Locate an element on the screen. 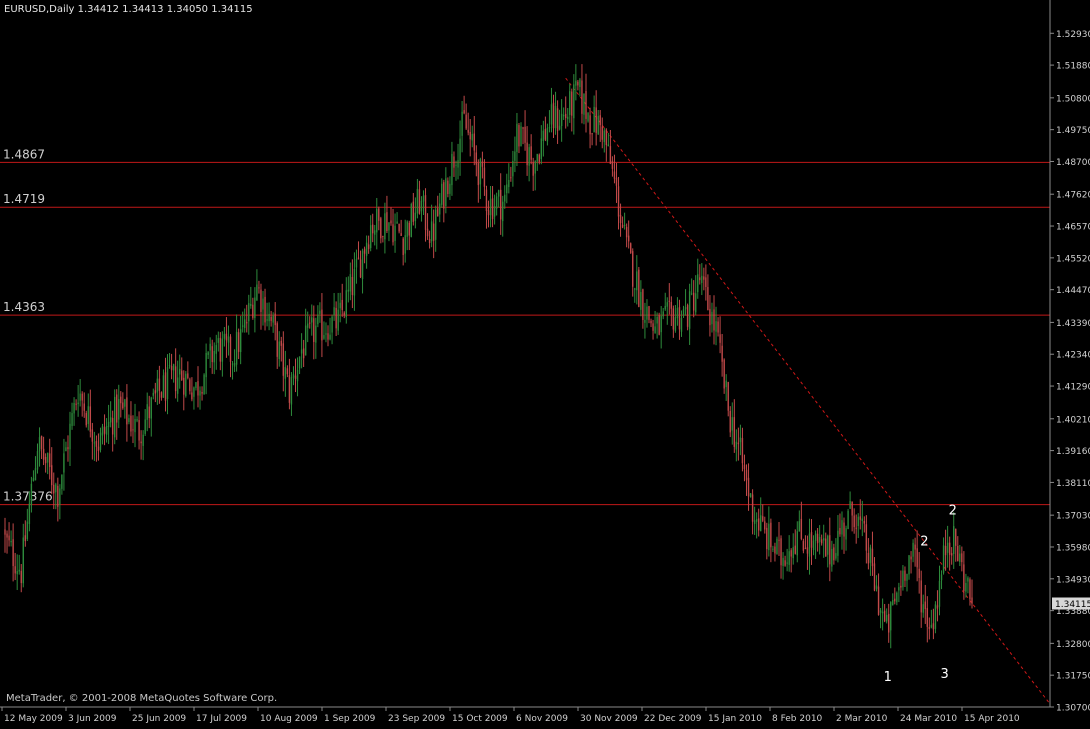  price-tick-label: 1.32800 is located at coordinates (1073, 645).